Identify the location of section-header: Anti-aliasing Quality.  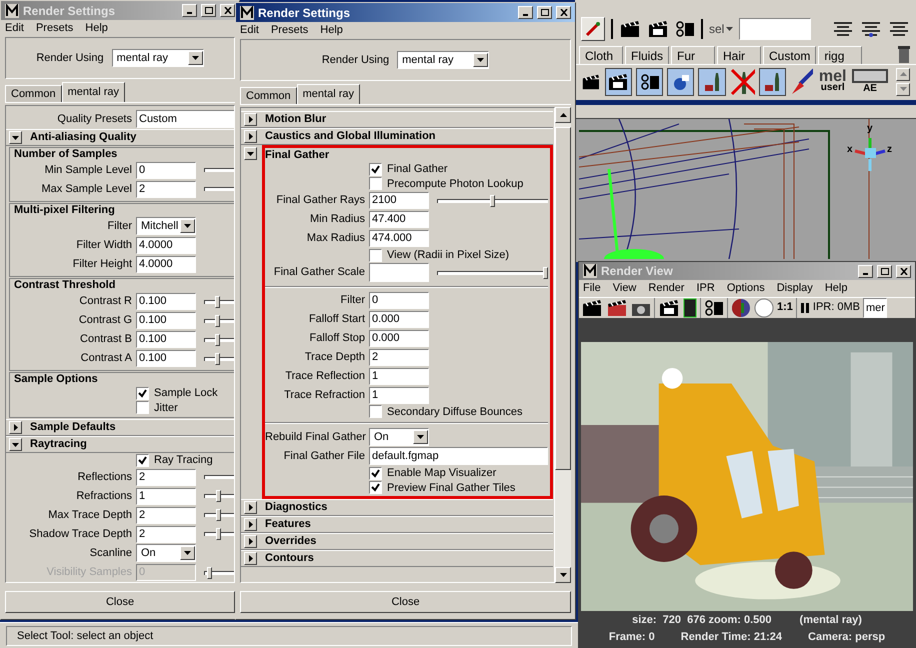
(120, 137).